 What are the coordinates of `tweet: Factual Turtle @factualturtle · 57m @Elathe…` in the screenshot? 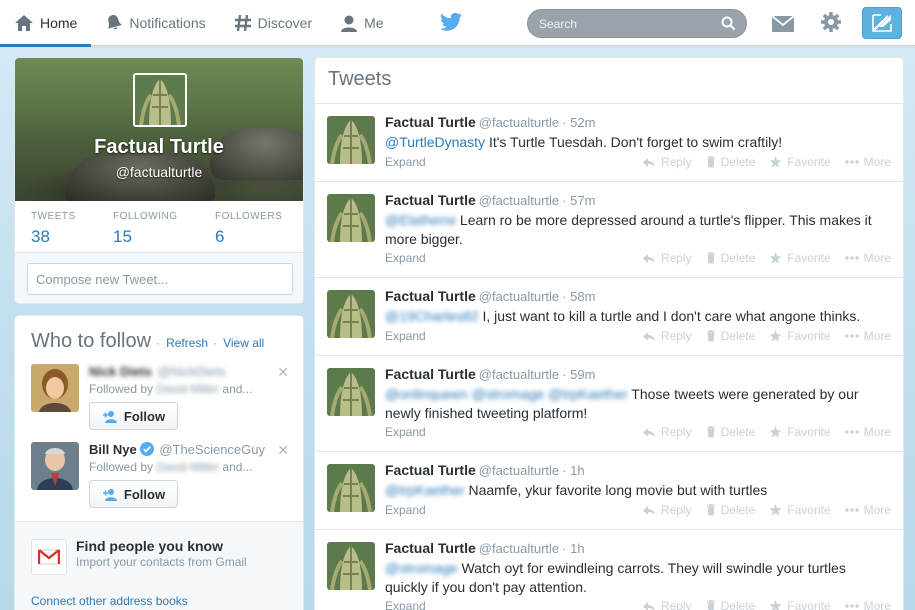 It's located at (609, 230).